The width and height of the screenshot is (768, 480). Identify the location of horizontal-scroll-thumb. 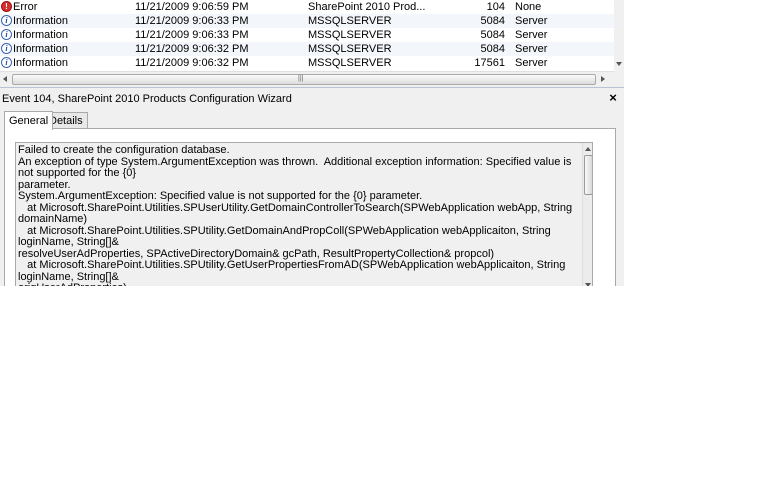
(304, 79).